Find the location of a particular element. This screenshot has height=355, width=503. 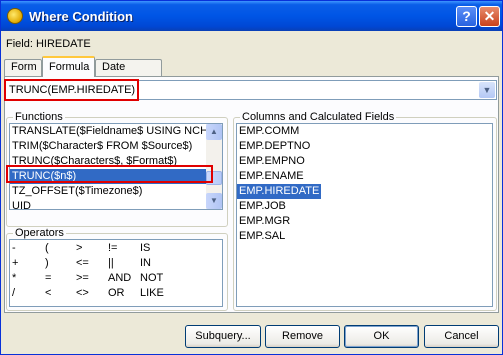

list-item: EMP.JOB is located at coordinates (364, 206).